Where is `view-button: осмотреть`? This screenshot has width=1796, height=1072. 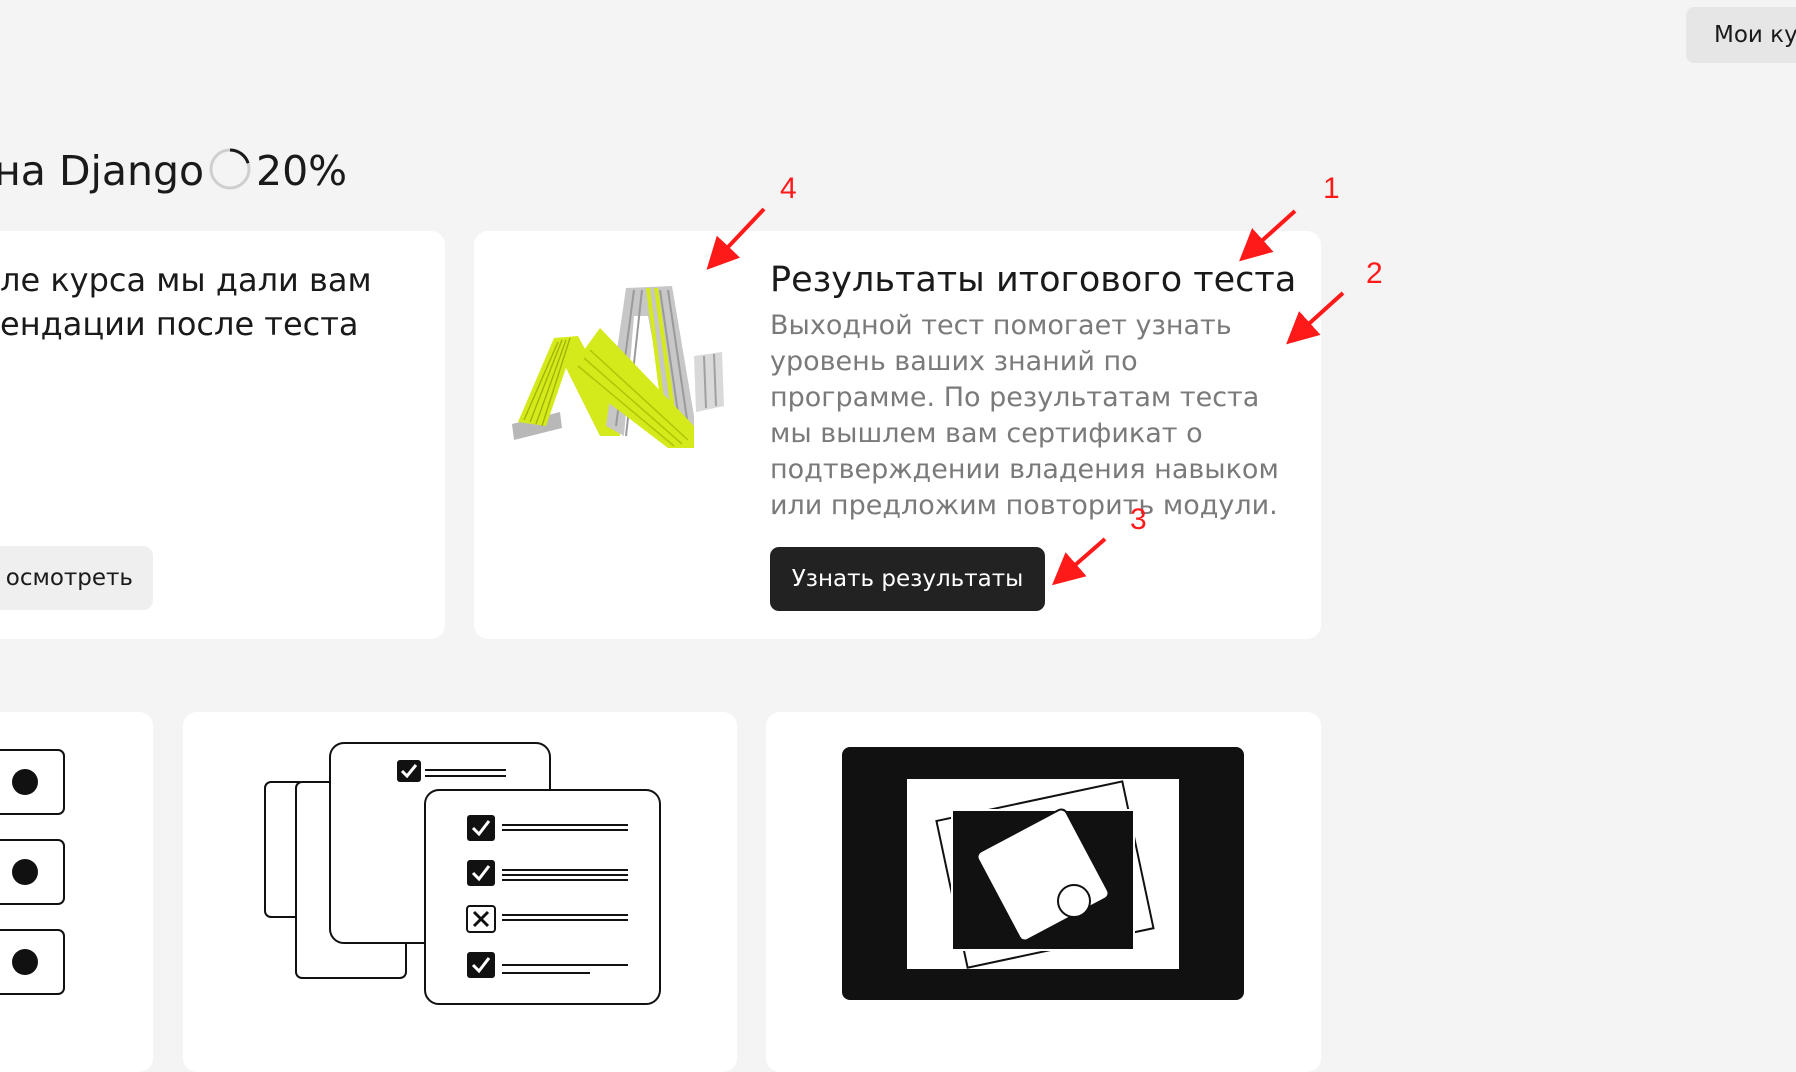
view-button: осмотреть is located at coordinates (76, 578).